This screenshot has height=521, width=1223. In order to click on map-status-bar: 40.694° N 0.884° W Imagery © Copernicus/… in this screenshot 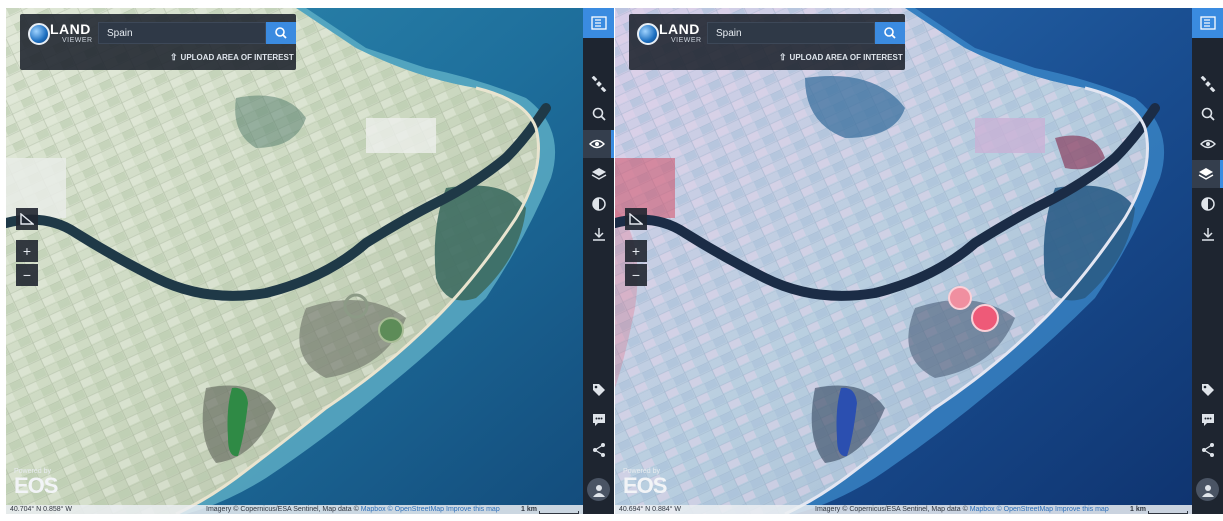, I will do `click(903, 509)`.